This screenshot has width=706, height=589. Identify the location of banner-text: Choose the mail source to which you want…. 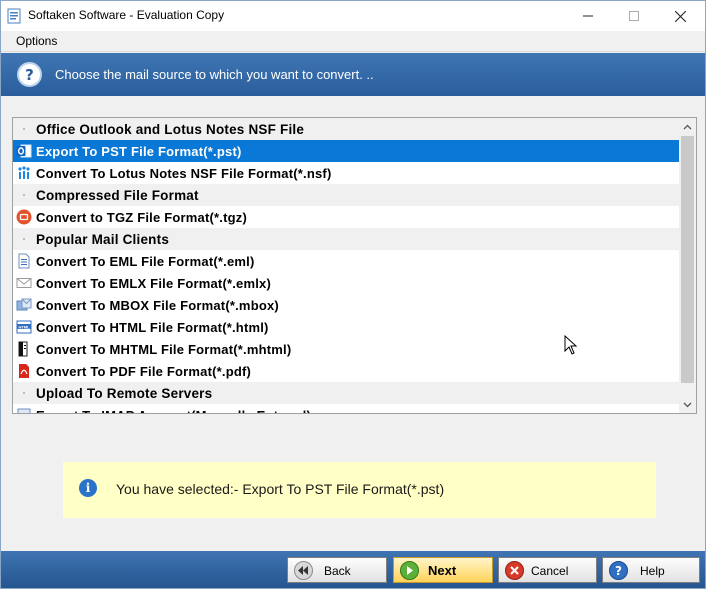
(214, 74).